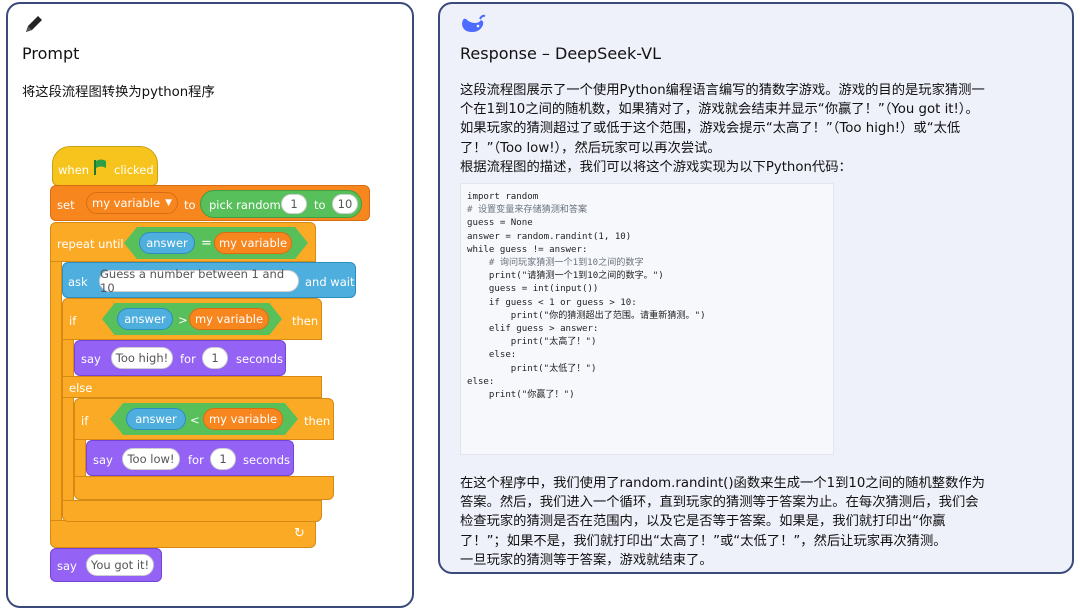 This screenshot has height=610, width=1080. Describe the element at coordinates (68, 424) in the screenshot. I see `if-else-arm` at that location.